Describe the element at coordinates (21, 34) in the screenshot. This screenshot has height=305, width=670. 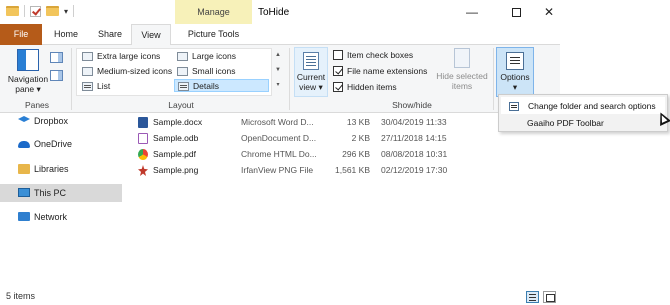
I see `tab-file: File` at that location.